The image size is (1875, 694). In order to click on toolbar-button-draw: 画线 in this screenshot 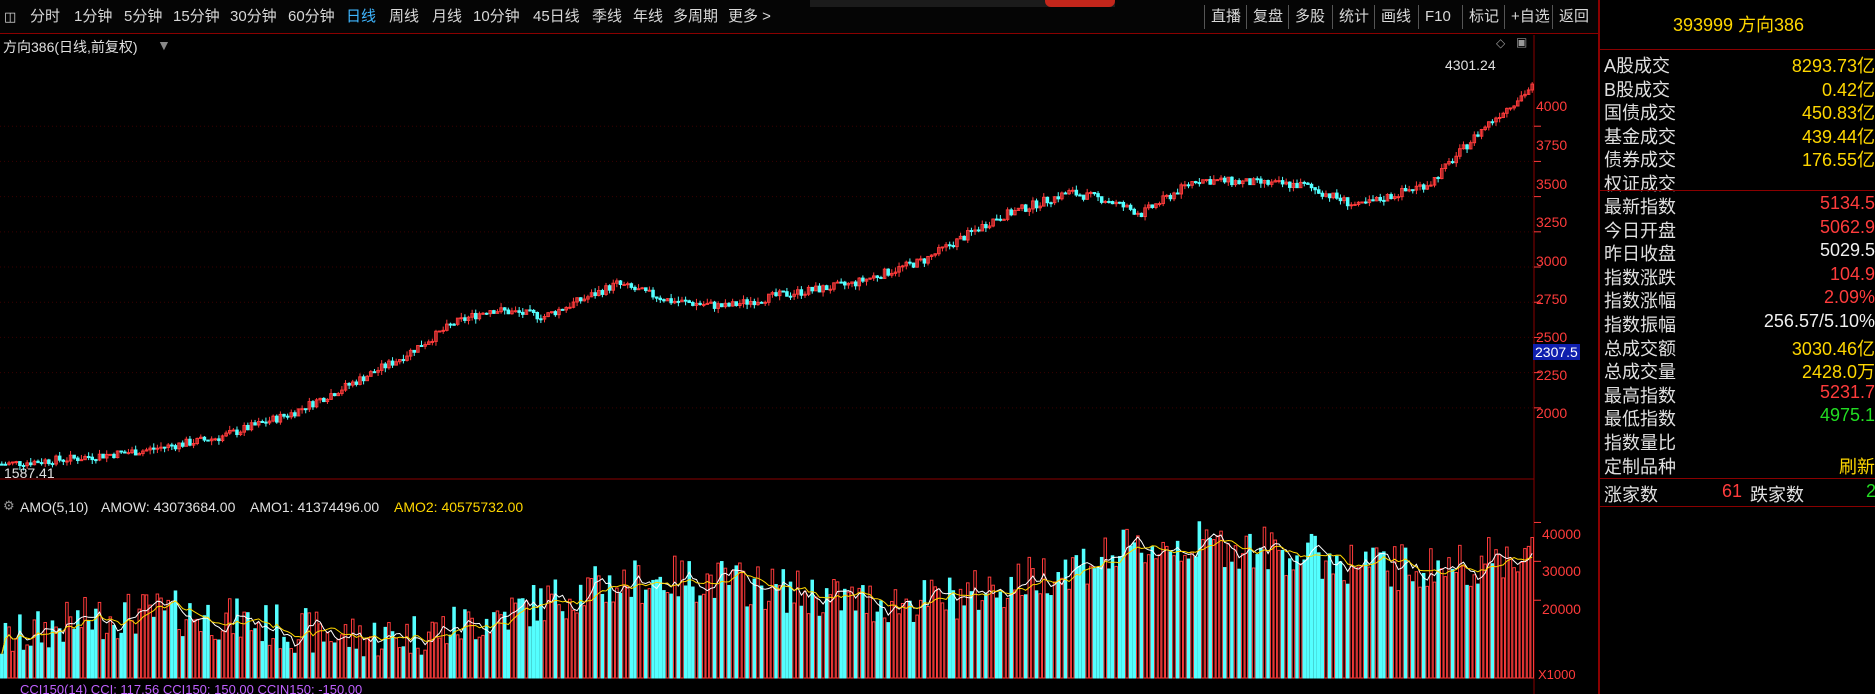, I will do `click(1395, 17)`.